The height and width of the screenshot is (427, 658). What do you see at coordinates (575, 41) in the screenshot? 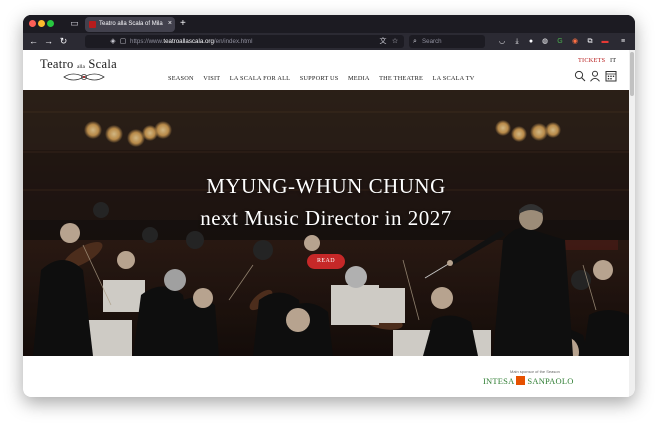
I see `extension-4-icon: ◉` at bounding box center [575, 41].